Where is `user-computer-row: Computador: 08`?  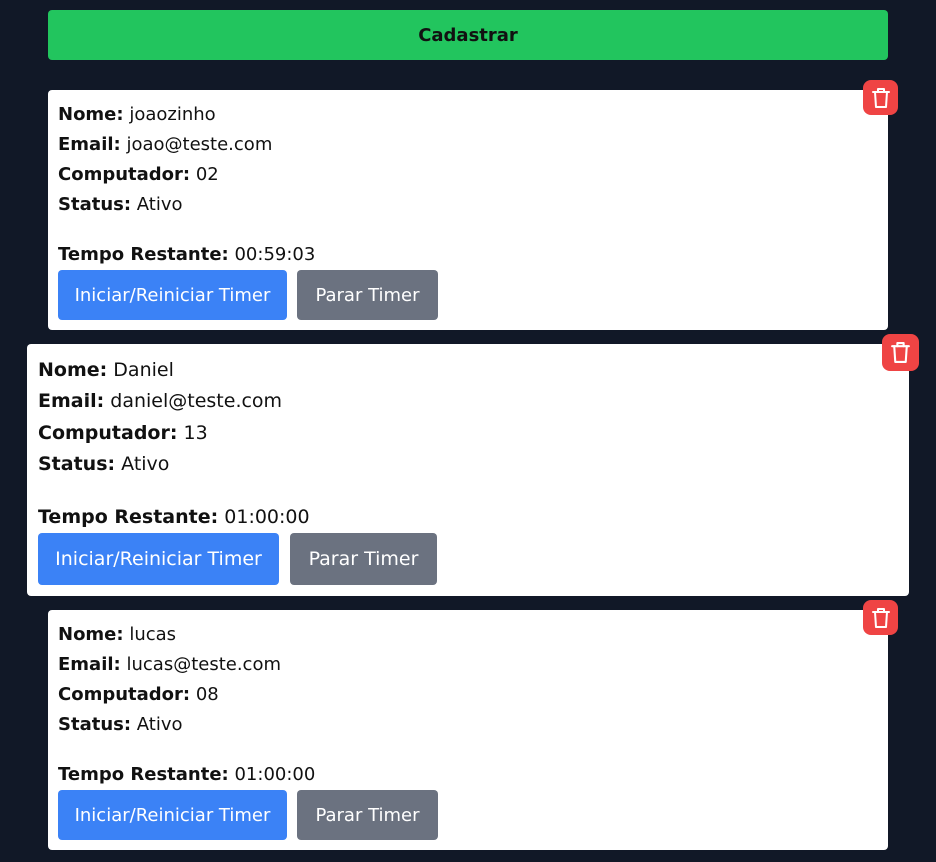 user-computer-row: Computador: 08 is located at coordinates (138, 694).